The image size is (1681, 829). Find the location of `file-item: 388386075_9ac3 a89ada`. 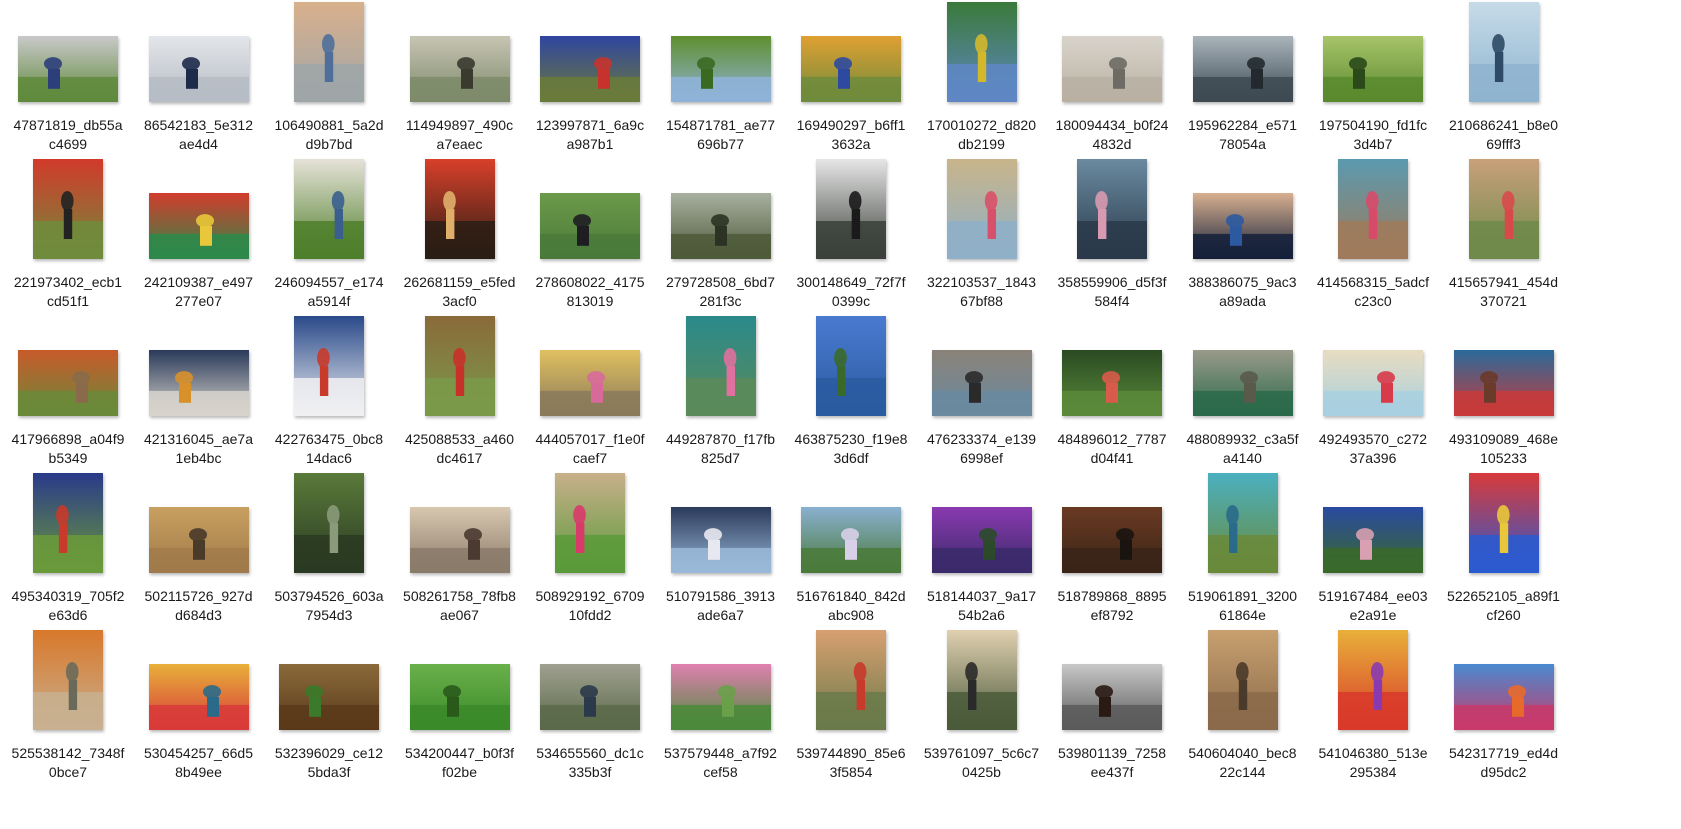

file-item: 388386075_9ac3 a89ada is located at coordinates (1243, 240).